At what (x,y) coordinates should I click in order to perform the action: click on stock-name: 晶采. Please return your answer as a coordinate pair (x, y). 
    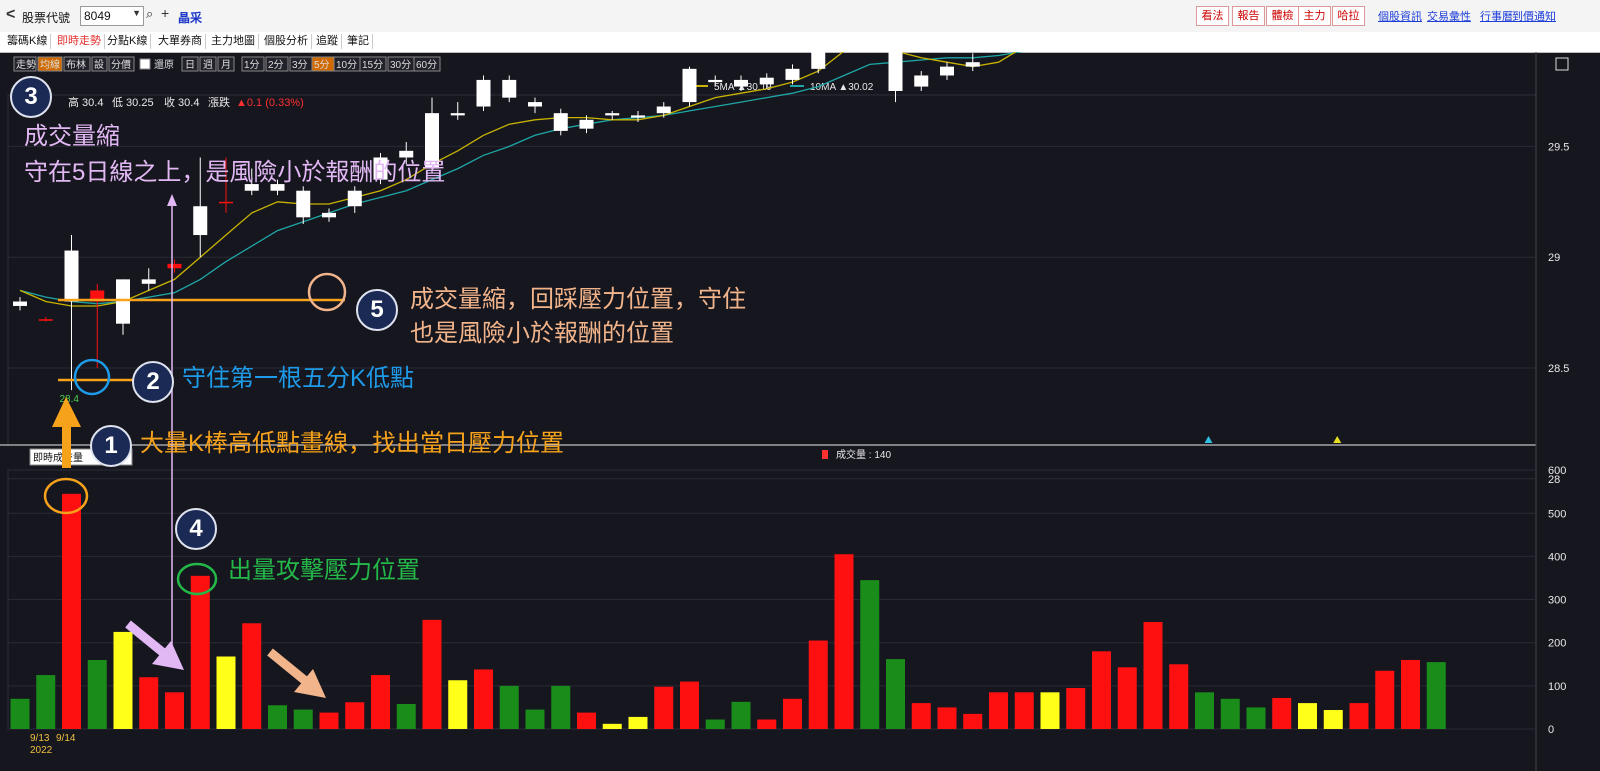
    Looking at the image, I should click on (190, 18).